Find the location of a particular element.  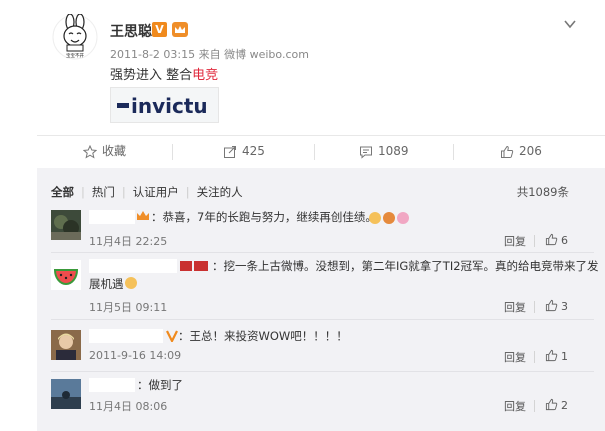

comment-time: 11月4日 08:06 is located at coordinates (128, 406).